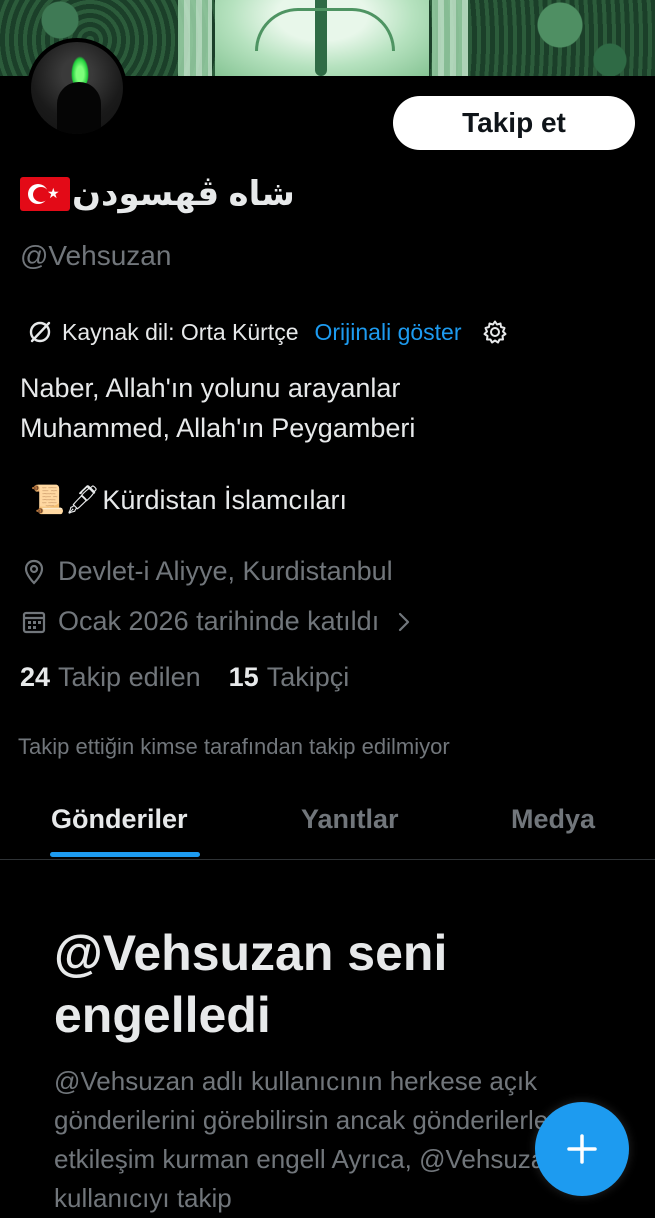 The height and width of the screenshot is (1218, 655). I want to click on turkey-flag-icon: ★, so click(45, 194).